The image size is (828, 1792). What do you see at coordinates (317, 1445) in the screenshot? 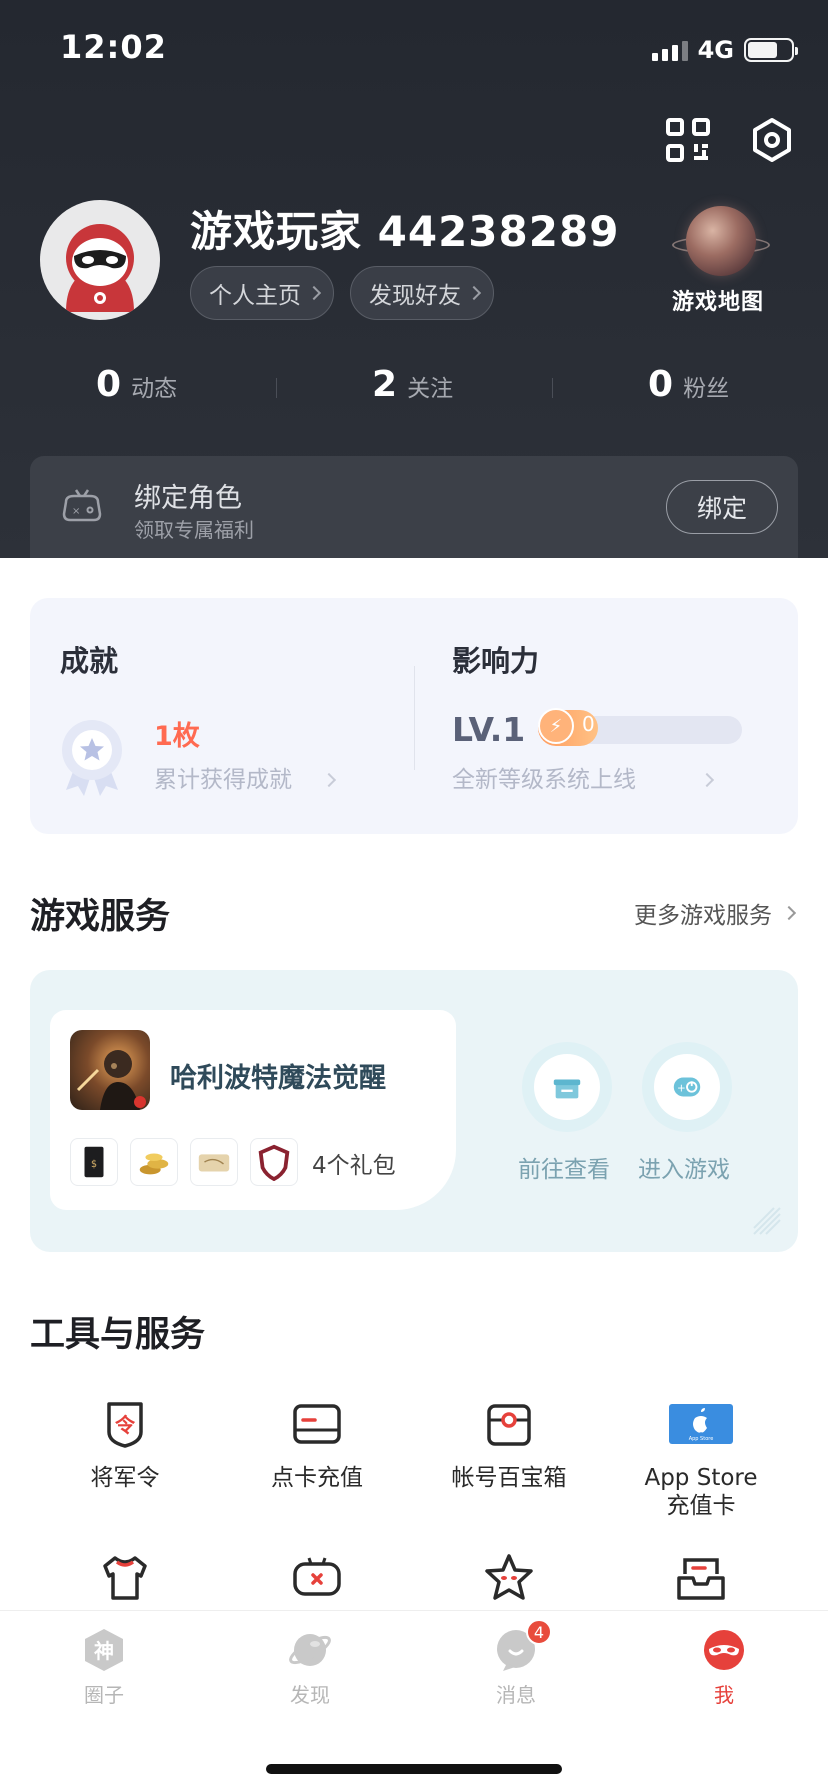
I see `tool-card-recharge: 点卡充值` at bounding box center [317, 1445].